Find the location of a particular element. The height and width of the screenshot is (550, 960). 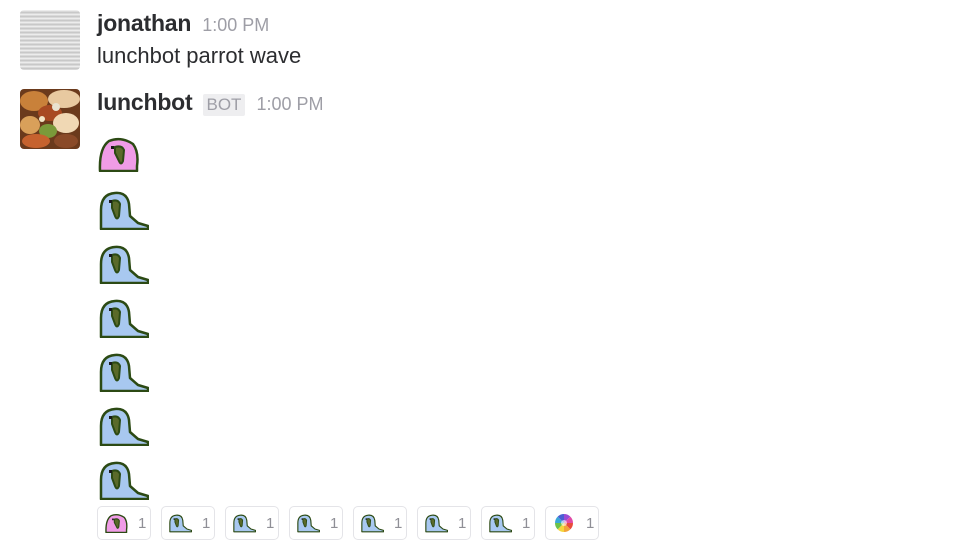

striped-gray-avatar-icon is located at coordinates (50, 40).